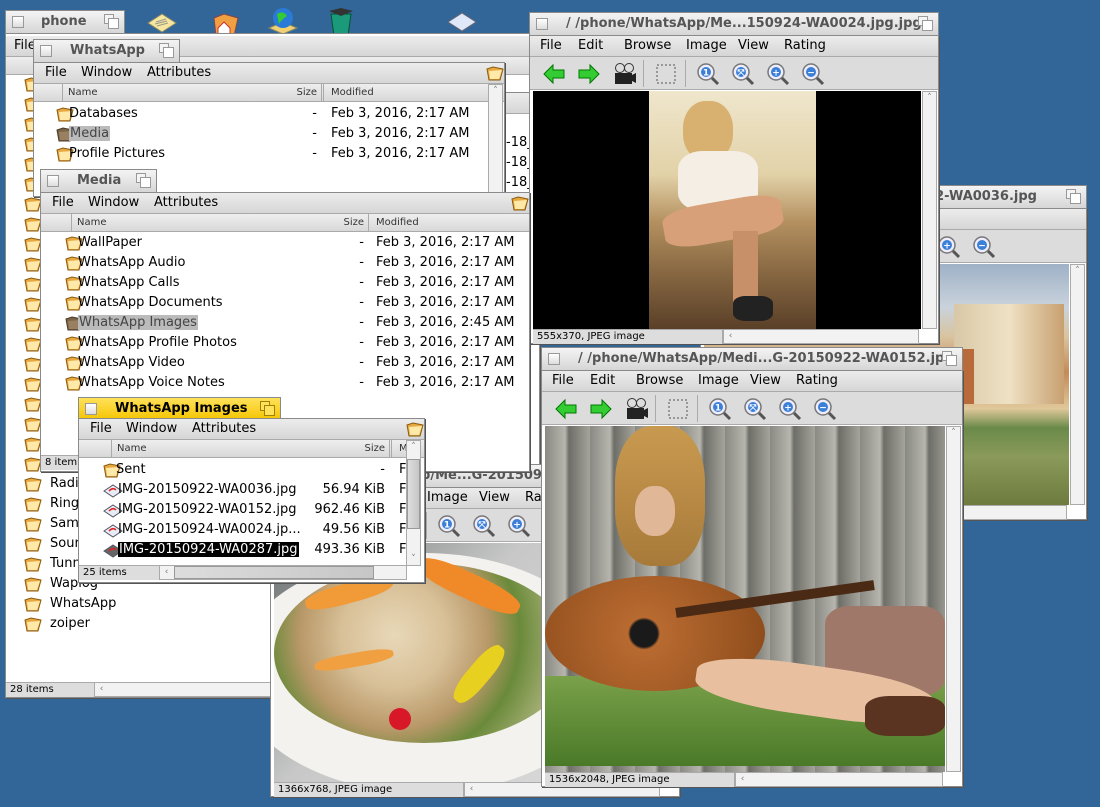 This screenshot has height=807, width=1100. Describe the element at coordinates (106, 72) in the screenshot. I see `whatsapp-menu-window: Window` at that location.